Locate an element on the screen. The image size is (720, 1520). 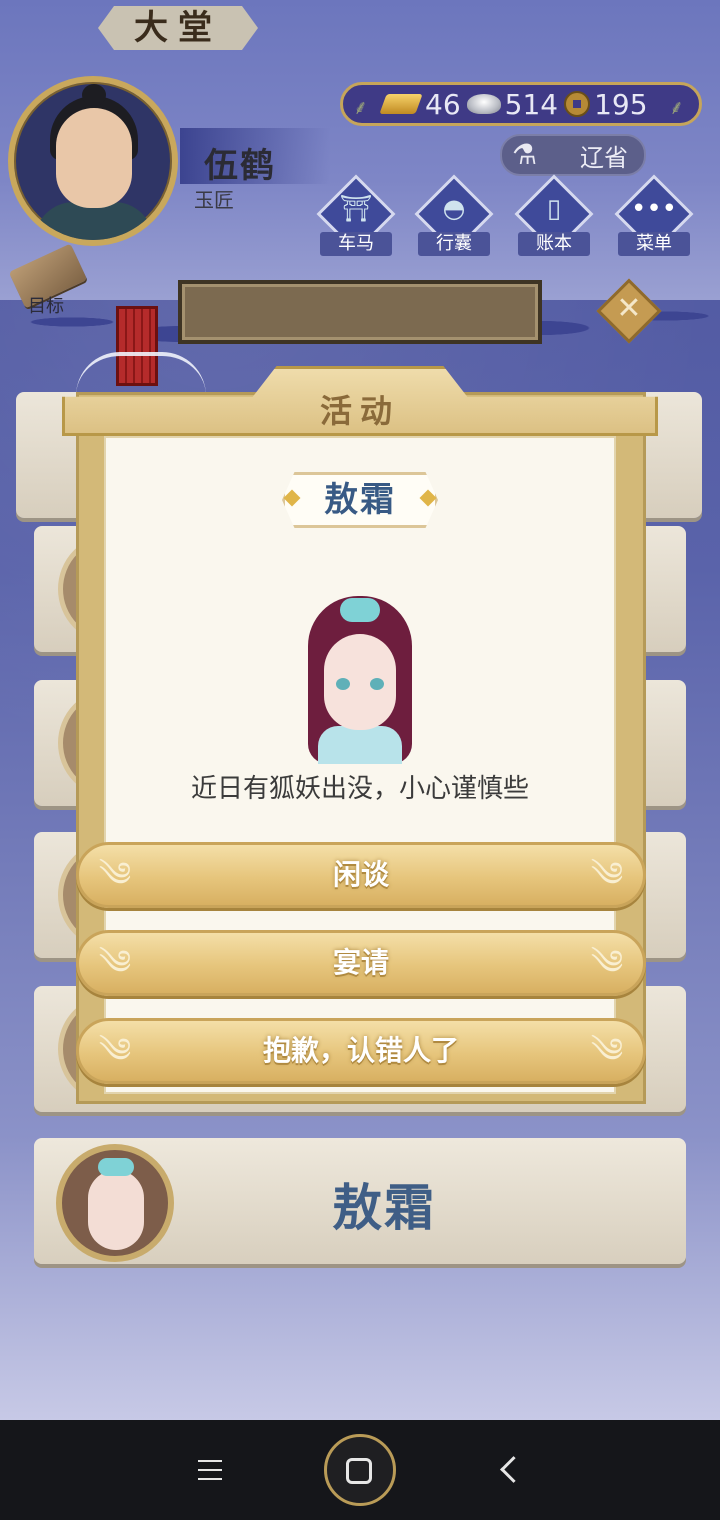
menu-label: 菜单 is located at coordinates (654, 244).